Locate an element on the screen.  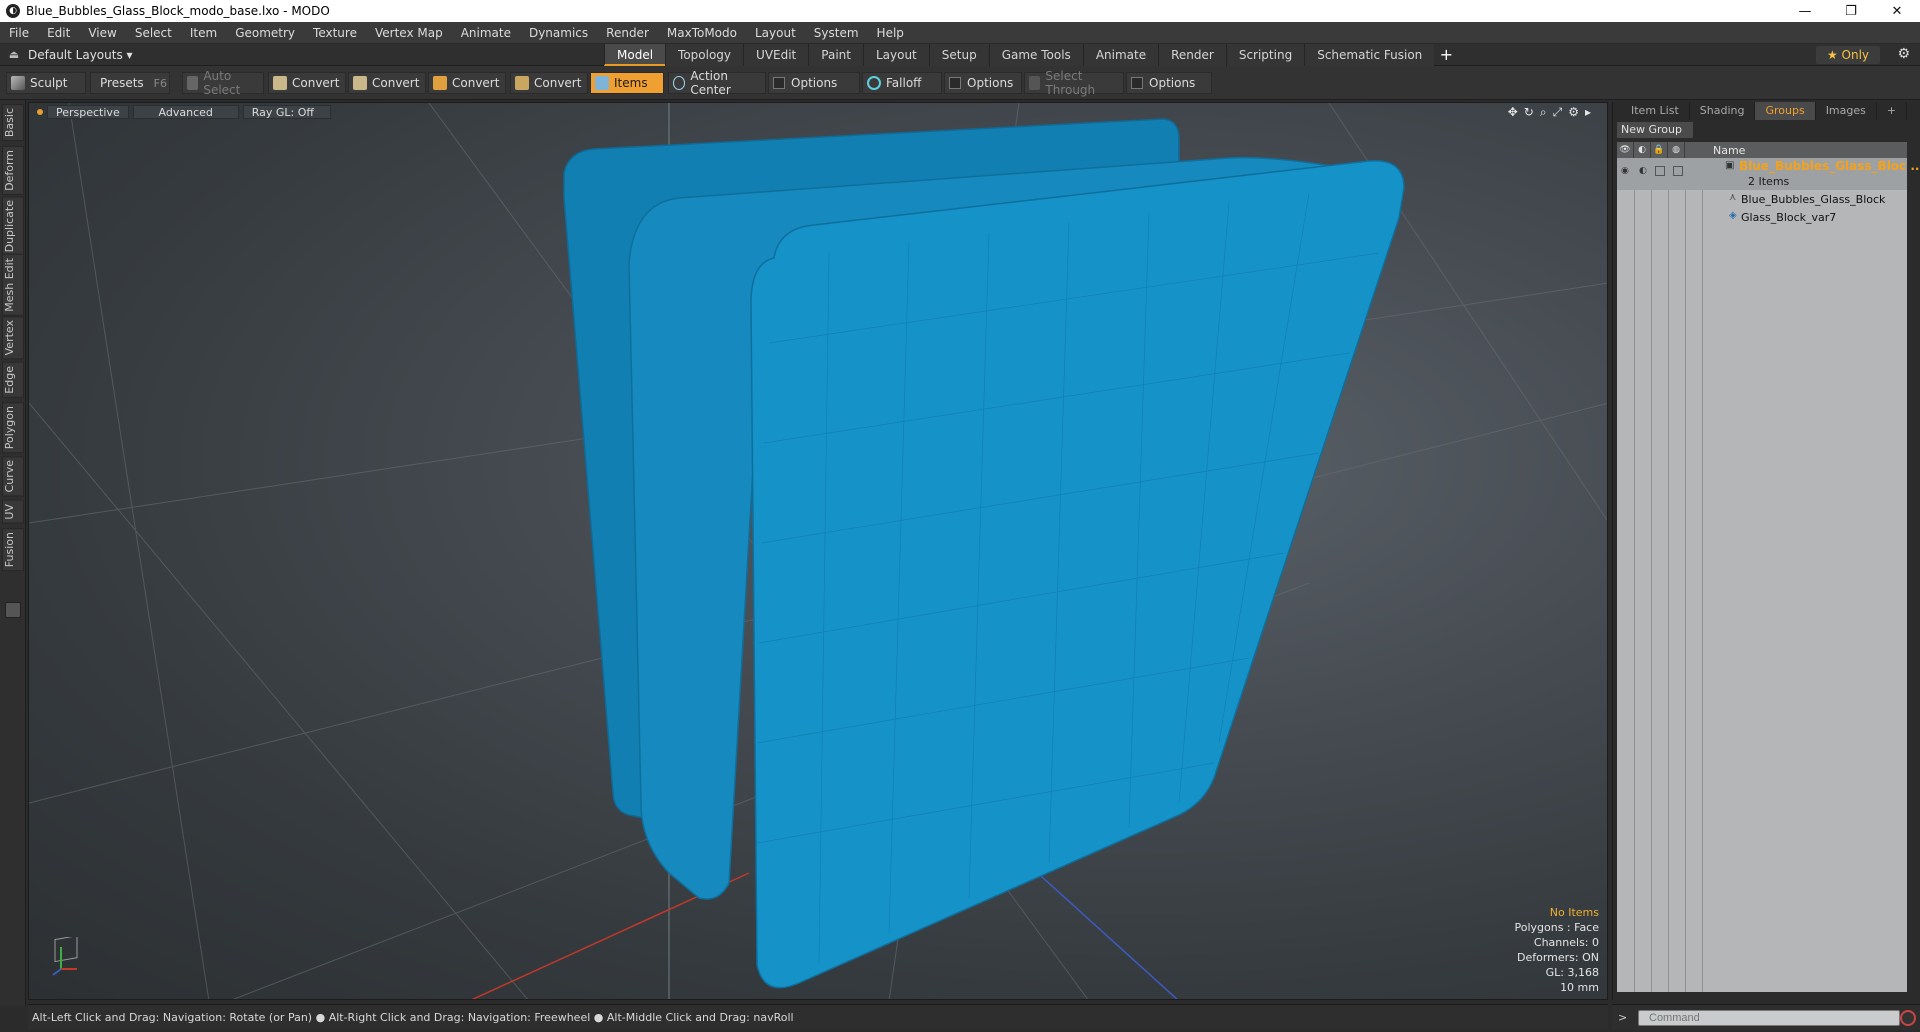
falloff-options: Options is located at coordinates (983, 83).